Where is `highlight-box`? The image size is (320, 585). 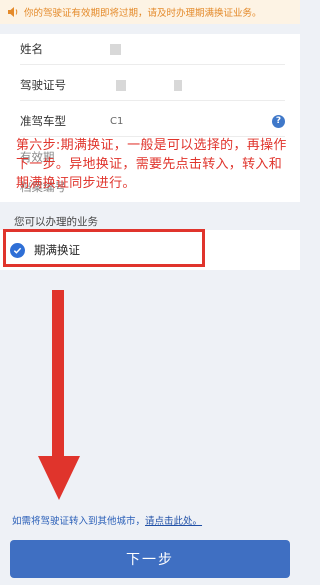
highlight-box is located at coordinates (104, 248).